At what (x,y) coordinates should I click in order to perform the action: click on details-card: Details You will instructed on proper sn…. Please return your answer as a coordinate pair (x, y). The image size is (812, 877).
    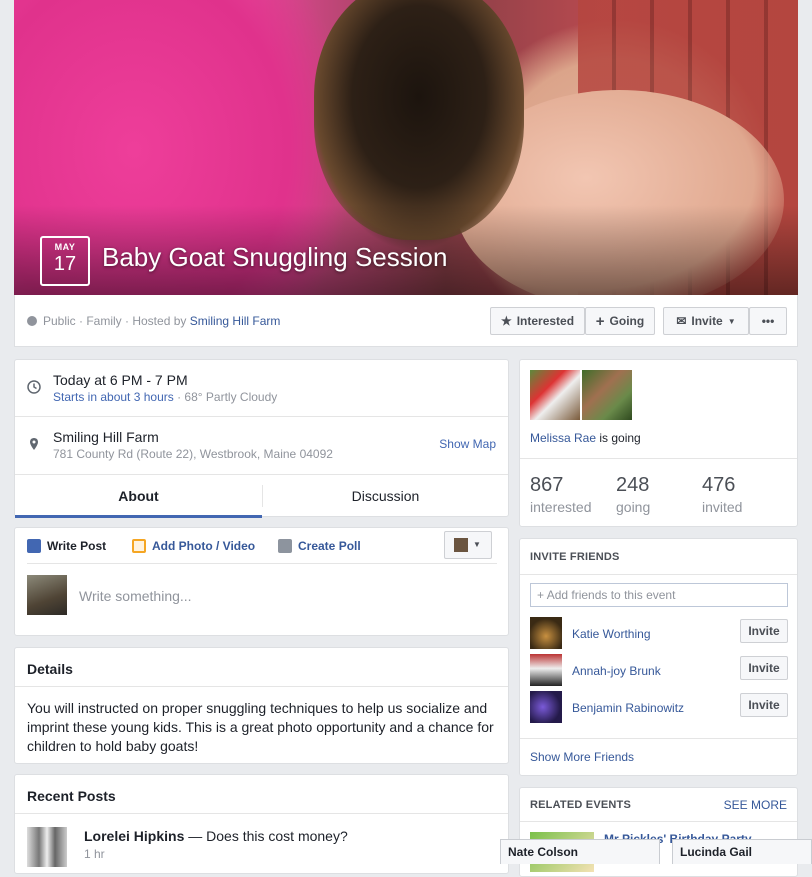
    Looking at the image, I should click on (261, 705).